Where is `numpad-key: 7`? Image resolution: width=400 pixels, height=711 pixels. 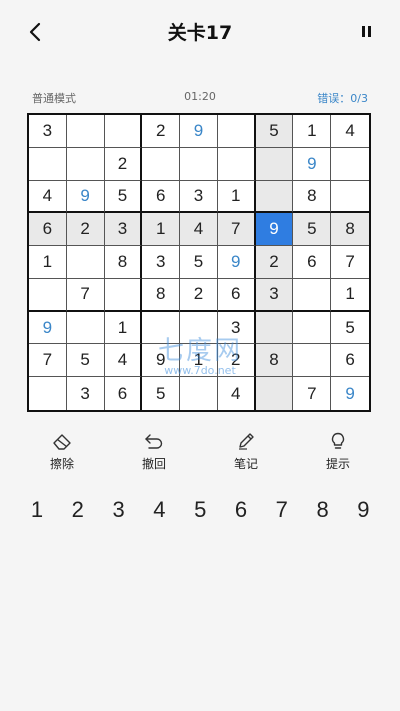
numpad-key: 7 is located at coordinates (282, 510).